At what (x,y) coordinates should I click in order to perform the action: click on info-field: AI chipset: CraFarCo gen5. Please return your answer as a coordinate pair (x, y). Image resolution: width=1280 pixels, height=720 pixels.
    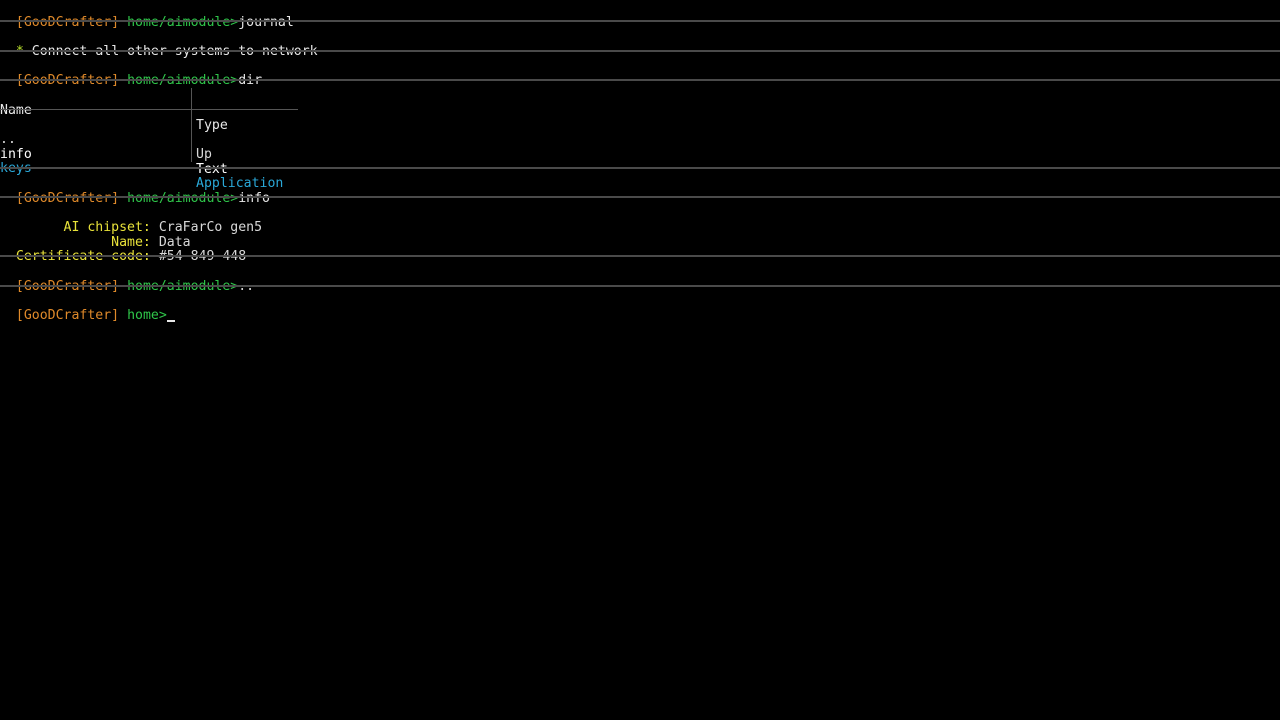
    Looking at the image, I should click on (131, 220).